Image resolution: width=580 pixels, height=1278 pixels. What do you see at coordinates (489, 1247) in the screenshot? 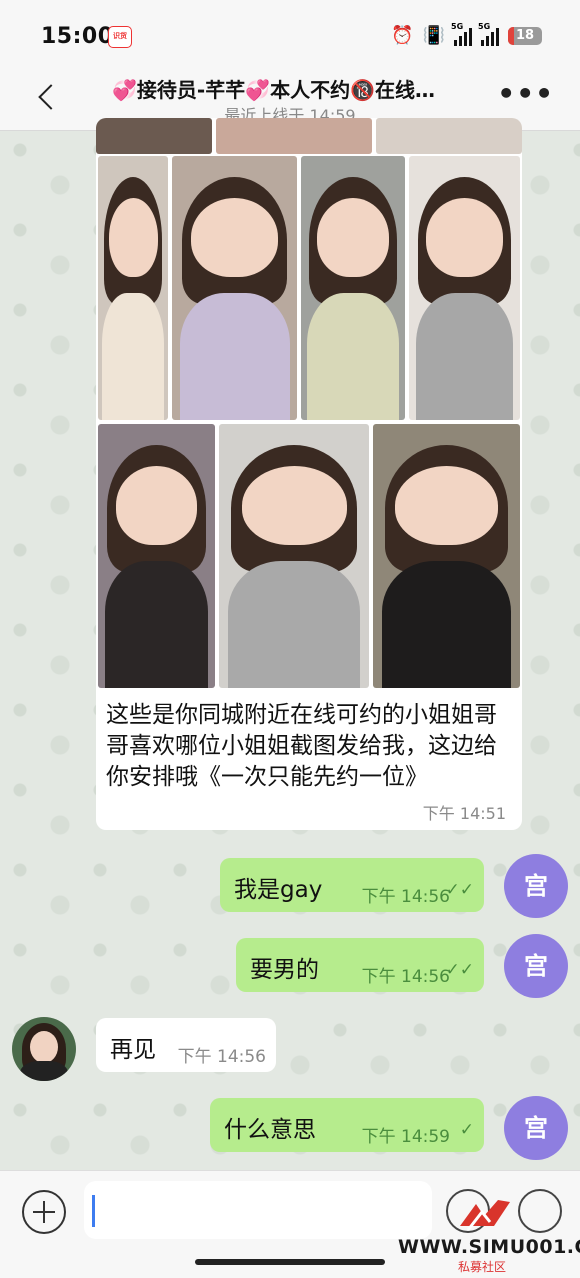
I see `watermark-url: WWW.SIMU001.CN` at bounding box center [489, 1247].